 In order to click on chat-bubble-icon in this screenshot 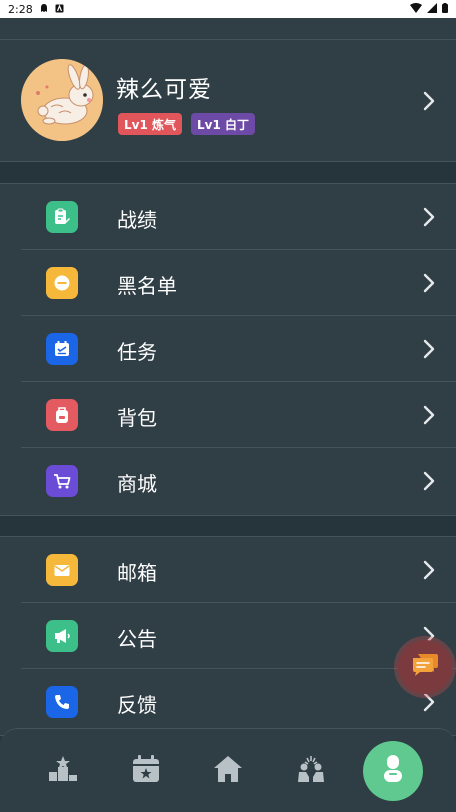, I will do `click(425, 667)`.